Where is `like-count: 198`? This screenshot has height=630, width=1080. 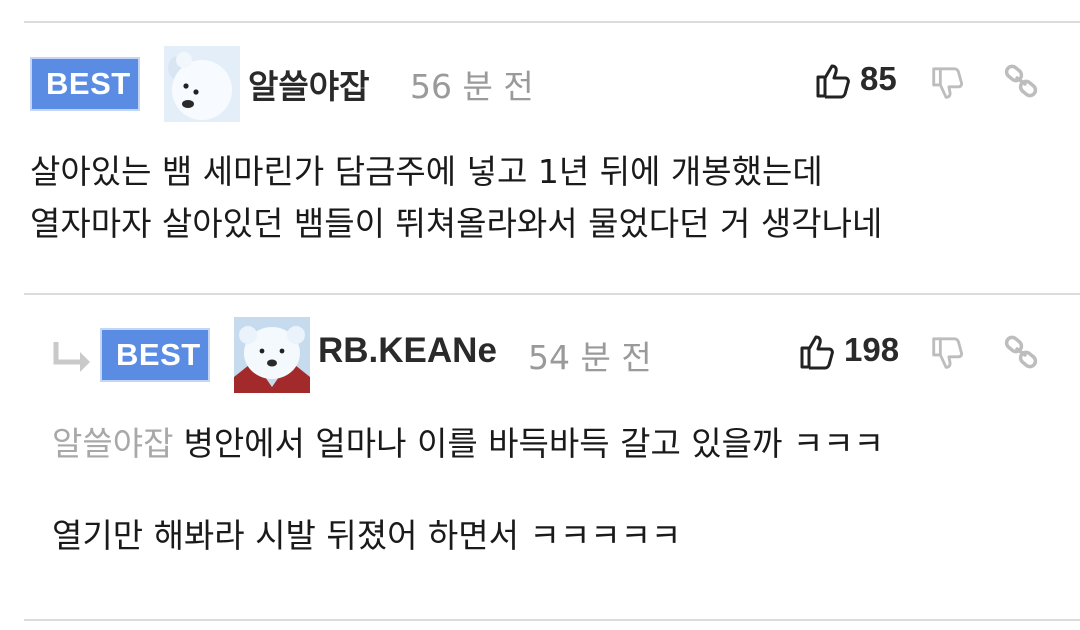
like-count: 198 is located at coordinates (872, 349).